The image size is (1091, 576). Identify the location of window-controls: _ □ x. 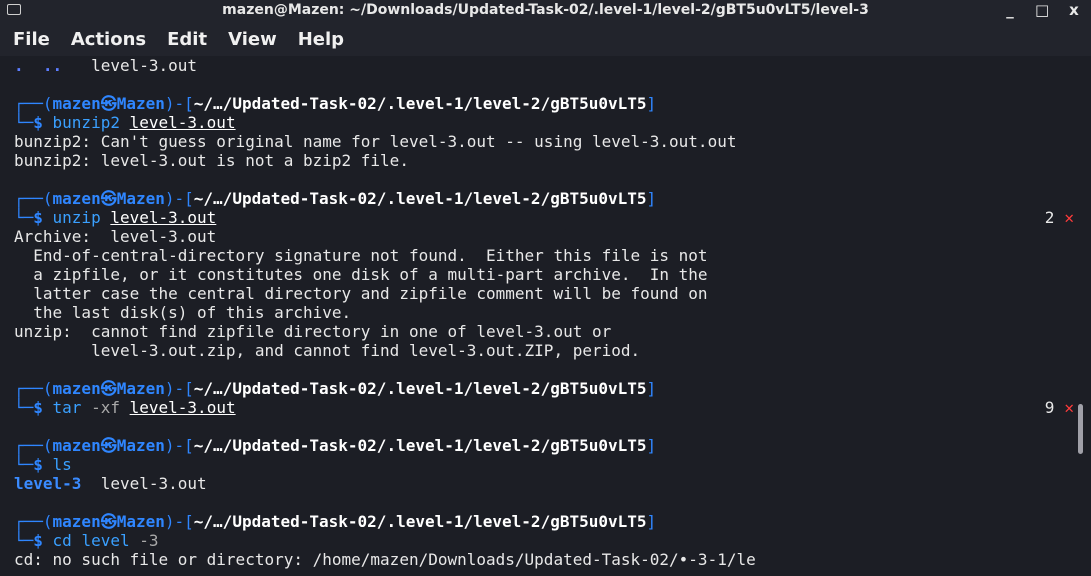
(1042, 10).